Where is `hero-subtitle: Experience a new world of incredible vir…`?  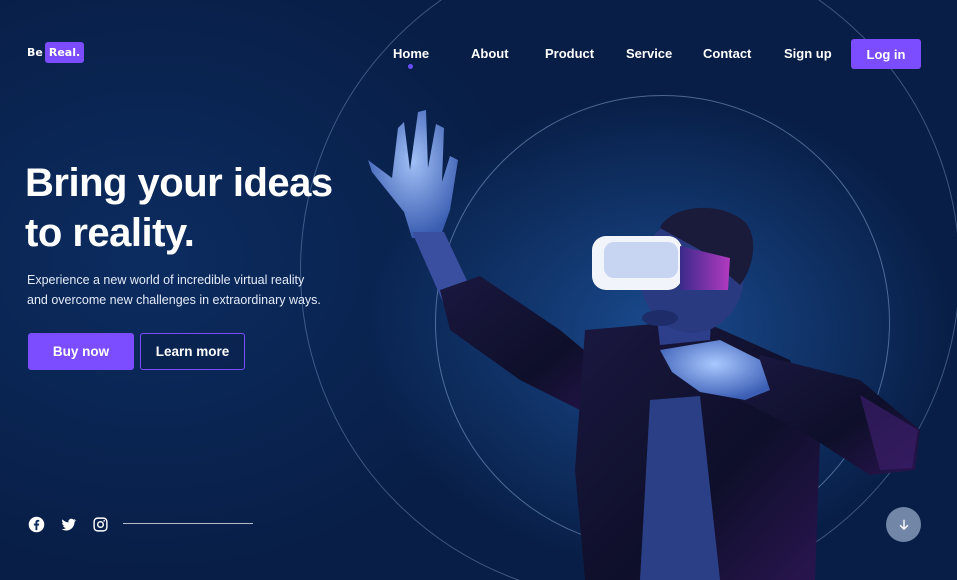 hero-subtitle: Experience a new world of incredible vir… is located at coordinates (192, 290).